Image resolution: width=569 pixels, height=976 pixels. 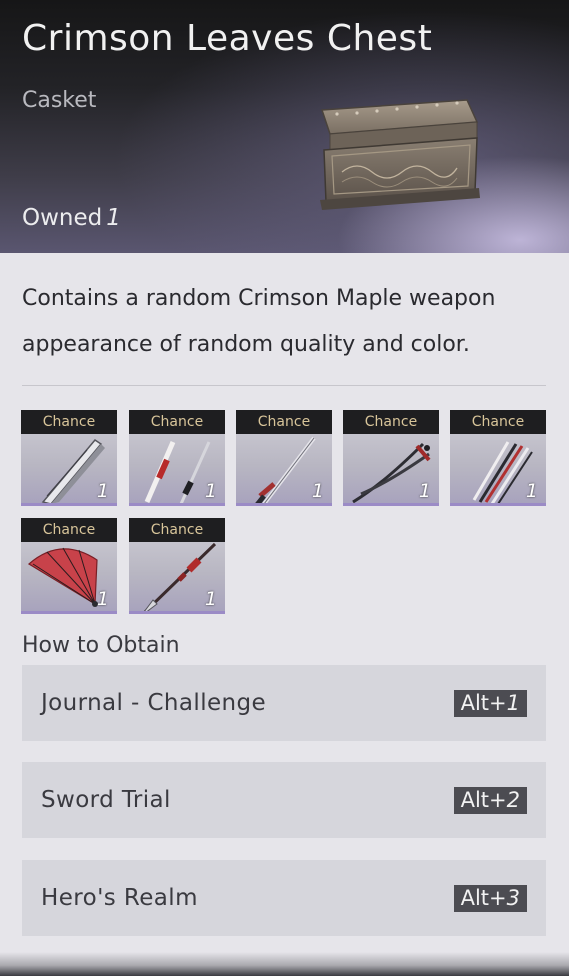 I want to click on source-label: Sword Trial, so click(x=106, y=800).